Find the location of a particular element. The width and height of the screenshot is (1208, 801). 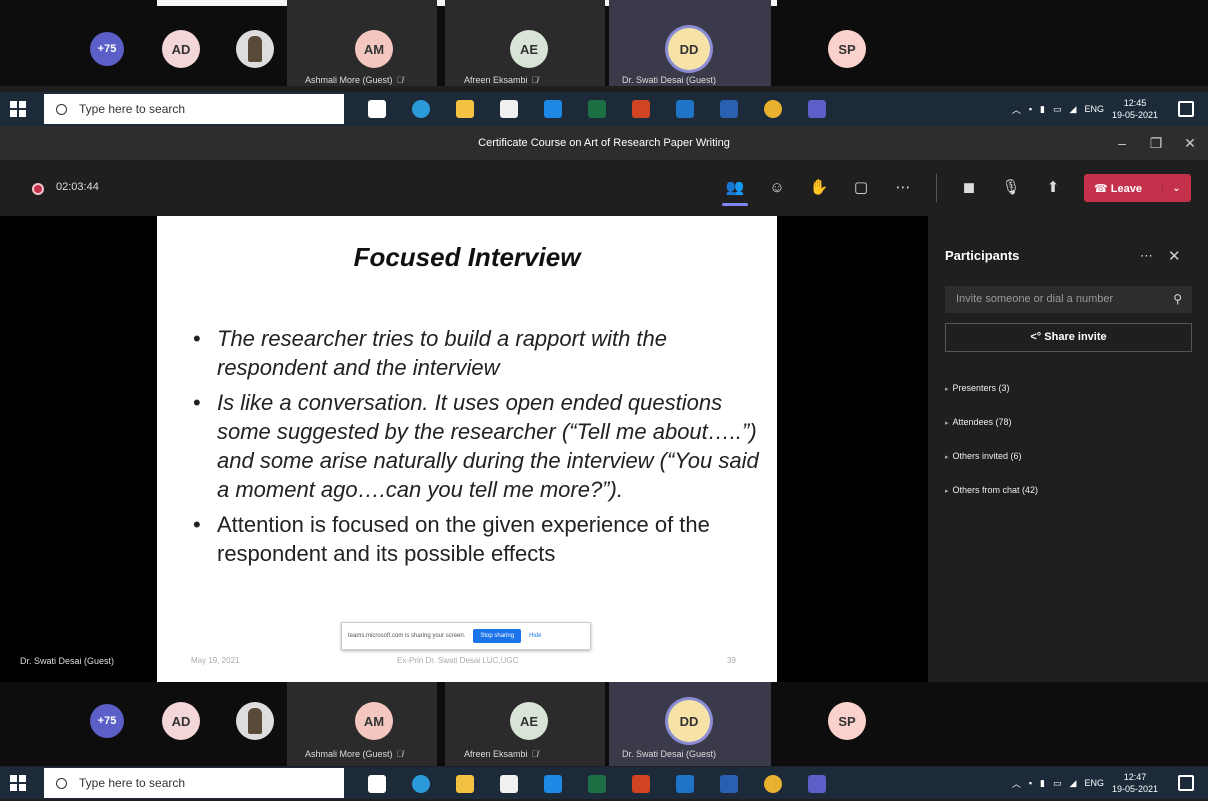

clock-time: 12:45 is located at coordinates (1135, 103).